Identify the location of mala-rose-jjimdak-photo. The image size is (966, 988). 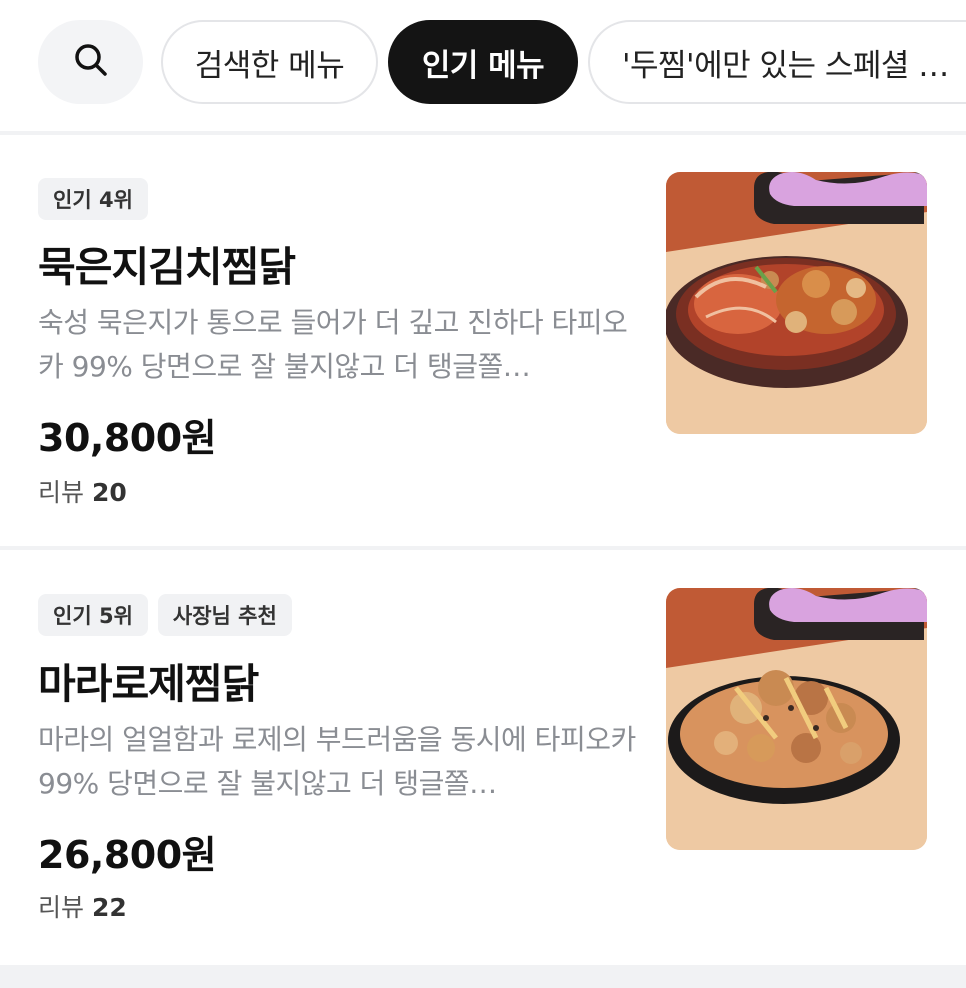
(796, 719).